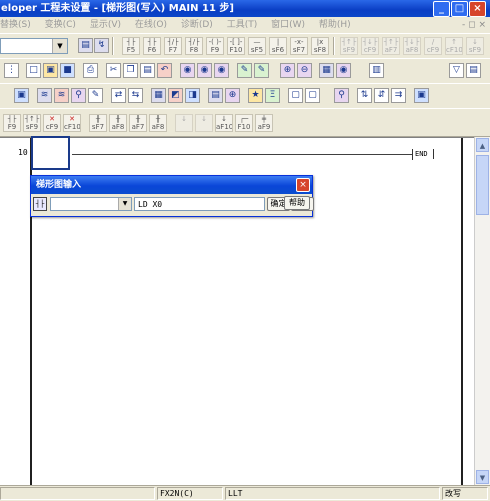 This screenshot has height=501, width=490. Describe the element at coordinates (423, 154) in the screenshot. I see `end-instruction: END` at that location.